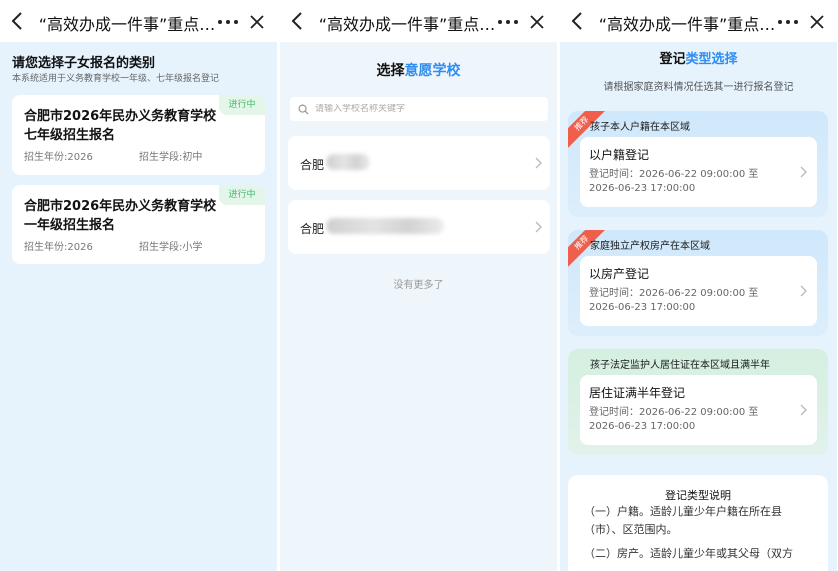 This screenshot has width=838, height=571. What do you see at coordinates (637, 393) in the screenshot?
I see `option-name: 居住证满半年登记` at bounding box center [637, 393].